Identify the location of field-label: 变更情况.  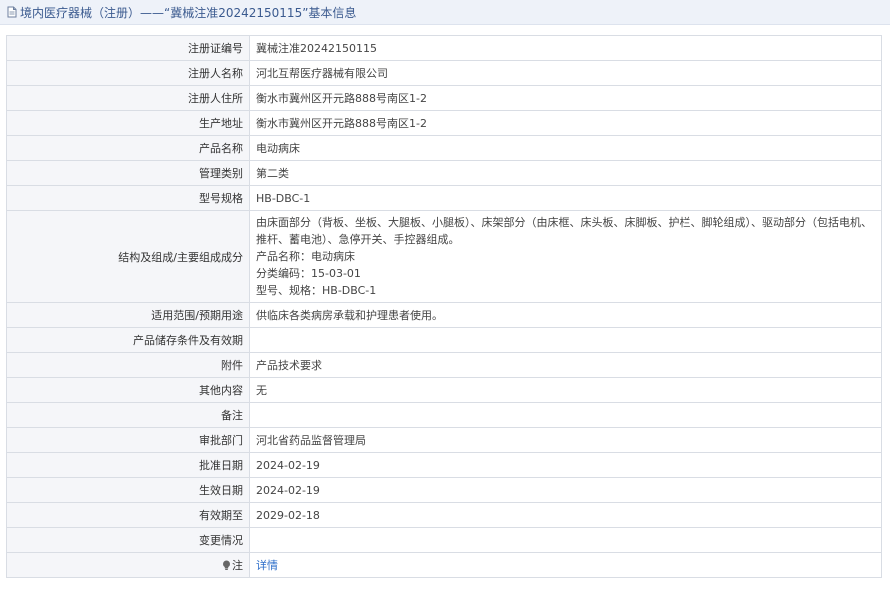
(128, 540).